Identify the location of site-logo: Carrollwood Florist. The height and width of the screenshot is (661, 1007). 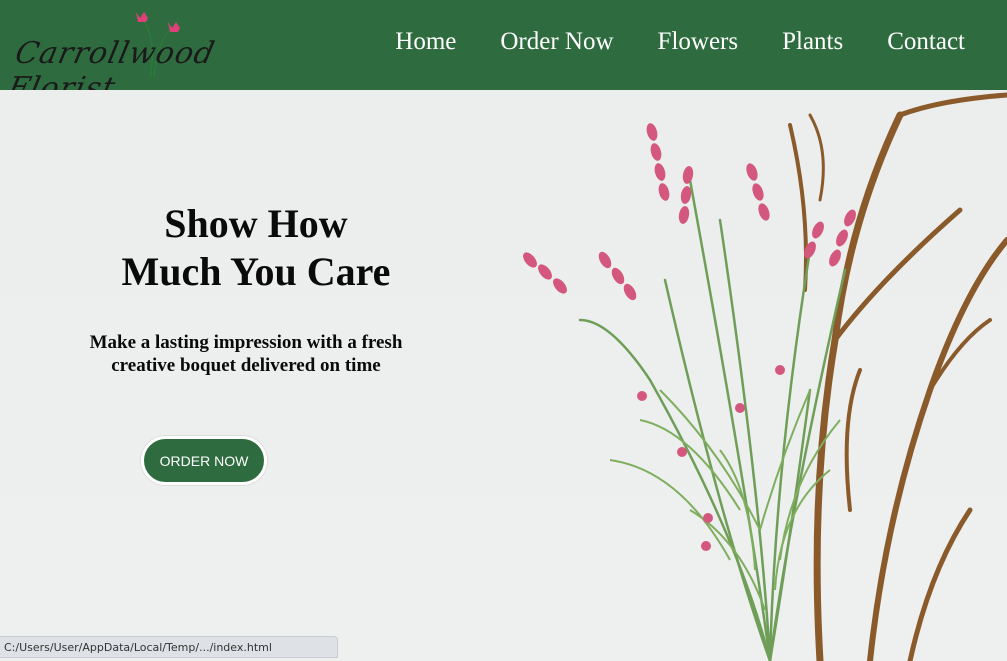
(133, 57).